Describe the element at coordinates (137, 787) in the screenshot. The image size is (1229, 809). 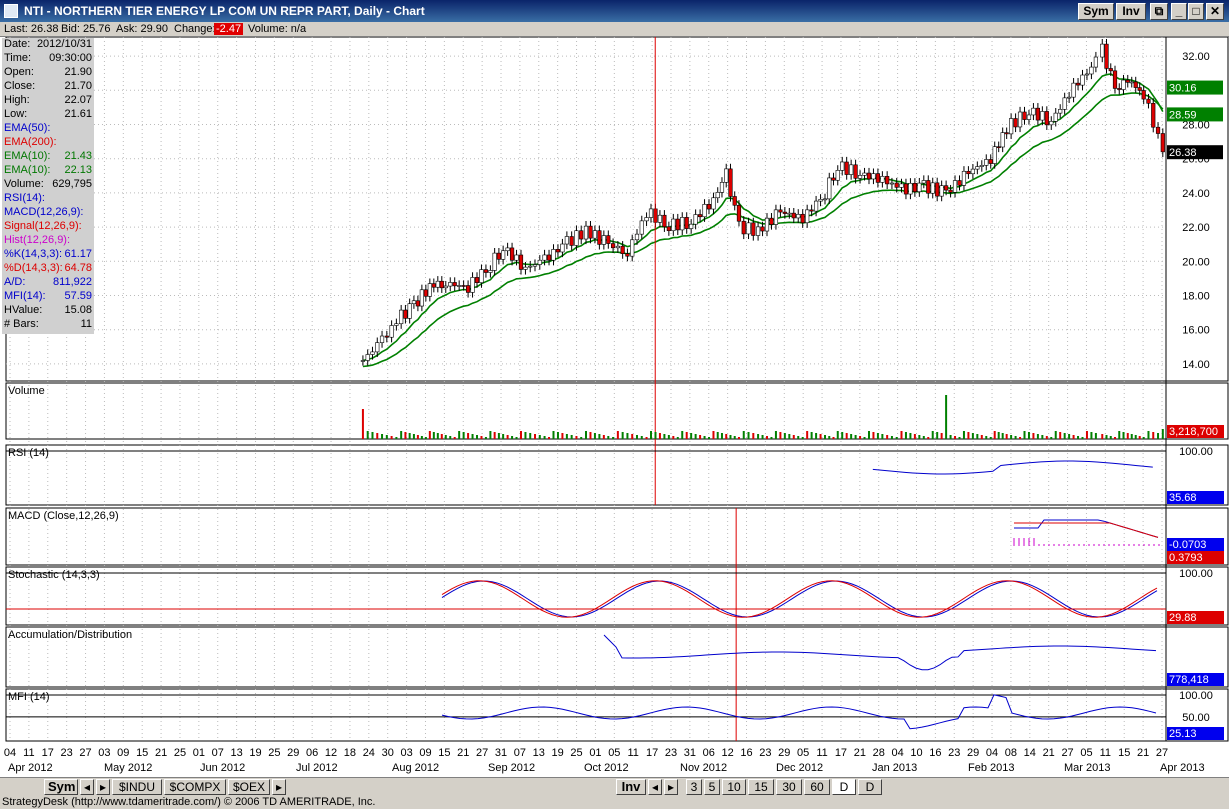
I see `tab-indu: $INDU` at that location.